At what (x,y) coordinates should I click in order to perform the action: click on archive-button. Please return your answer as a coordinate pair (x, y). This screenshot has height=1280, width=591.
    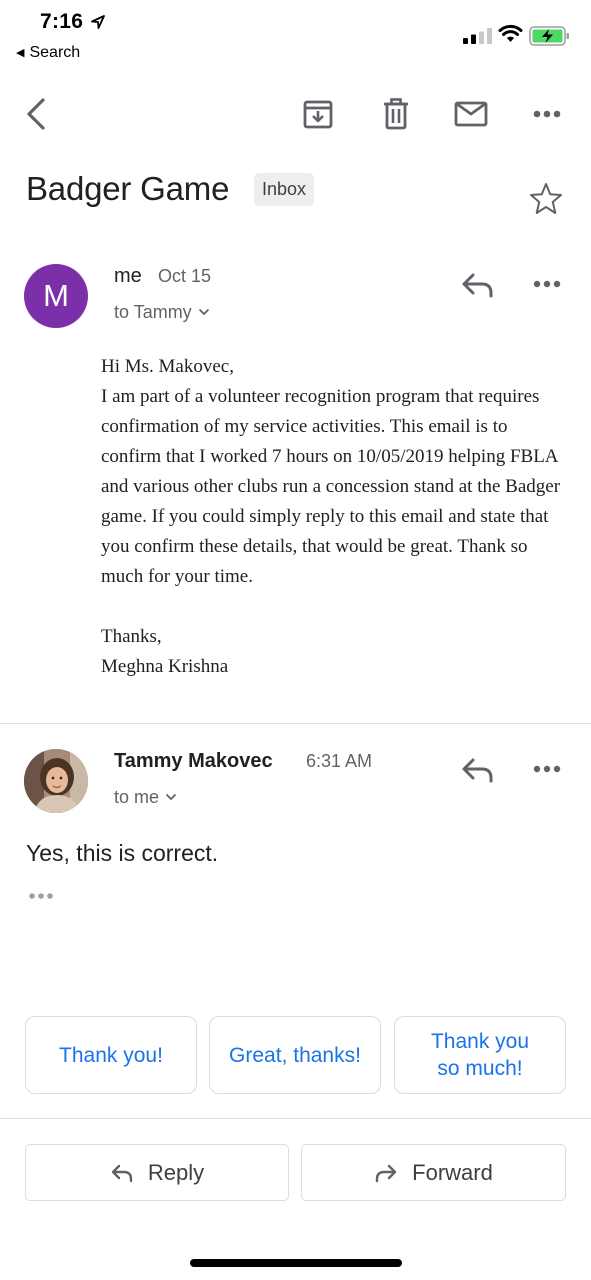
    Looking at the image, I should click on (318, 114).